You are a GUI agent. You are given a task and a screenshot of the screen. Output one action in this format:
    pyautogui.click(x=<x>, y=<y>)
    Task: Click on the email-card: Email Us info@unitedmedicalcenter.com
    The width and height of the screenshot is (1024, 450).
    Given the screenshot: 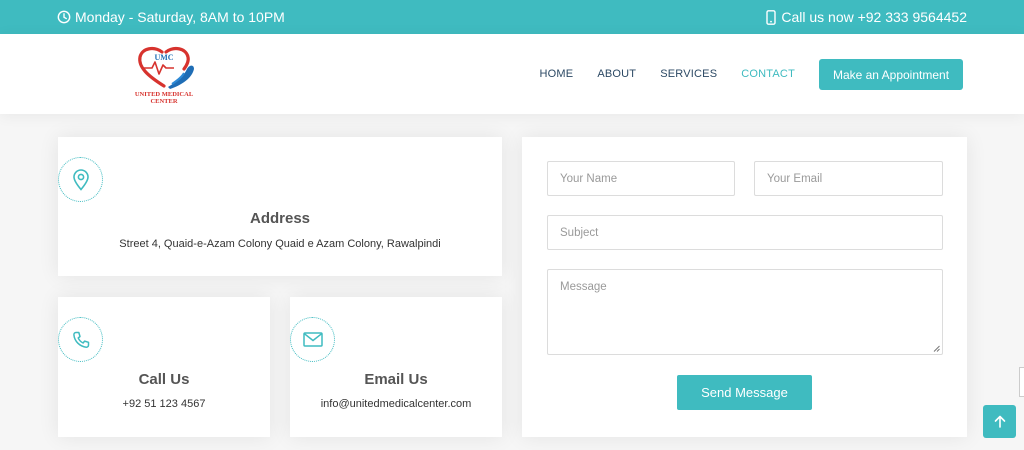 What is the action you would take?
    pyautogui.click(x=396, y=367)
    